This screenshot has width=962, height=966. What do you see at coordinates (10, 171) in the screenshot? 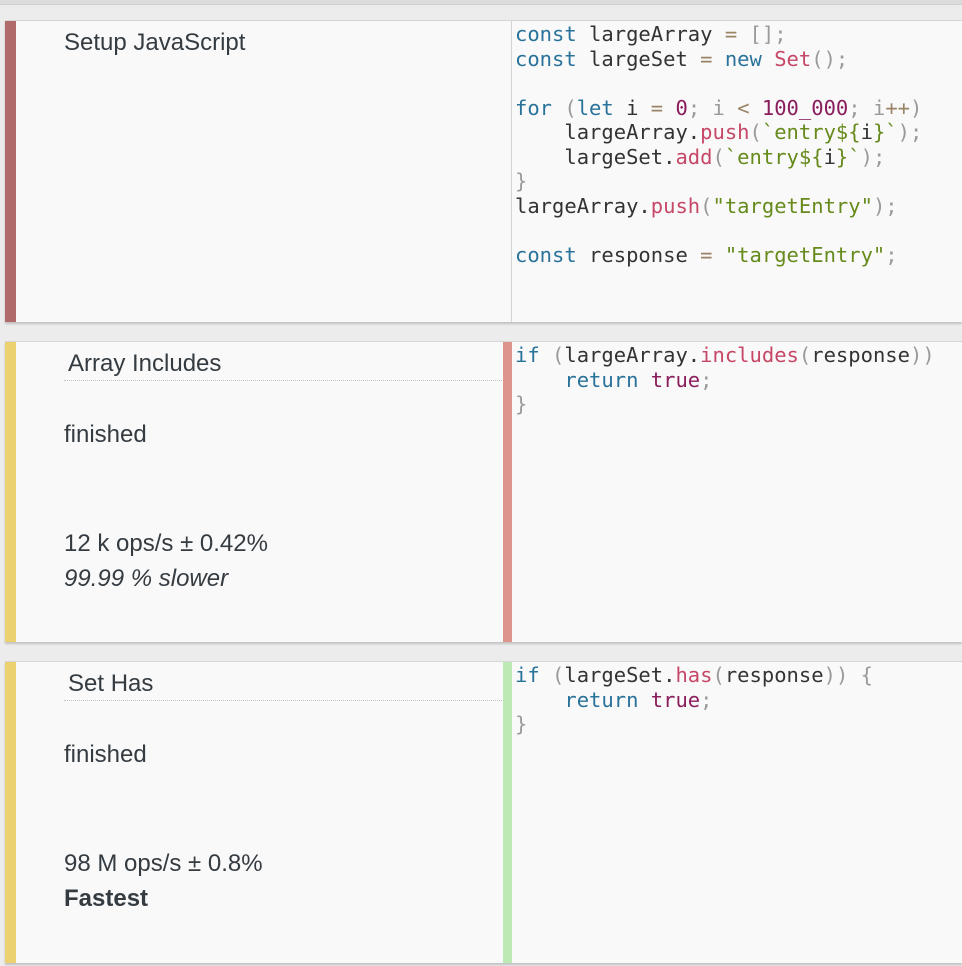
I see `setup-accent-bar` at bounding box center [10, 171].